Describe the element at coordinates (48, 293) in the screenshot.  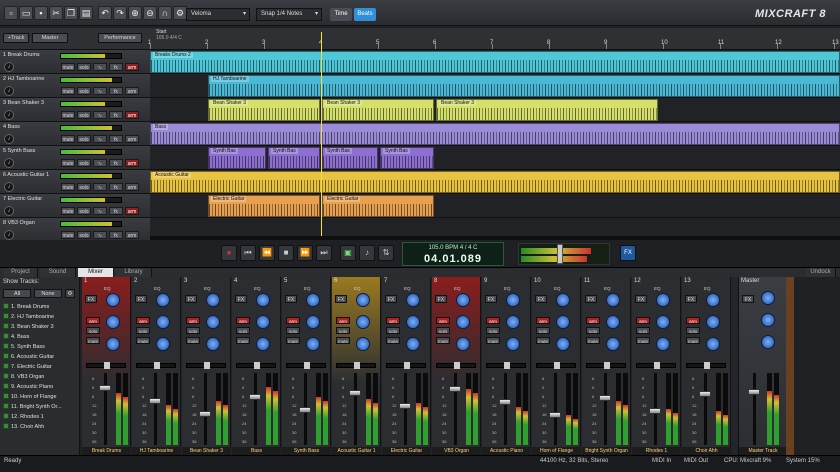
I see `show-none-button: None` at that location.